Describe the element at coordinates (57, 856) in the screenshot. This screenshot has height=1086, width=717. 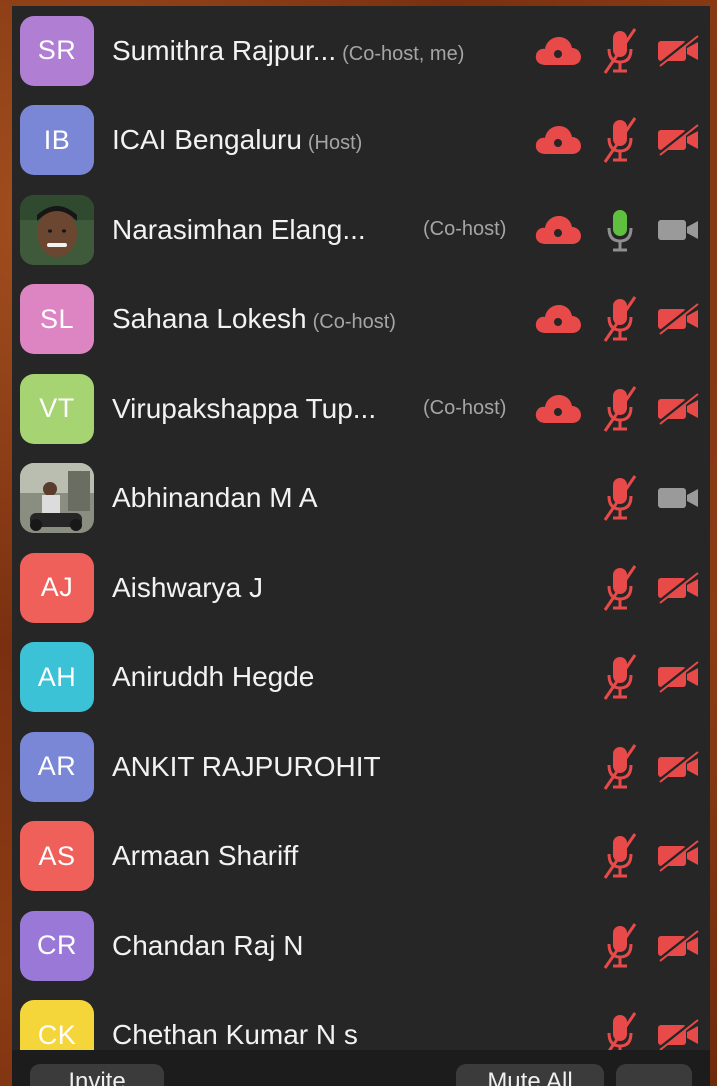
I see `avatar: AS` at that location.